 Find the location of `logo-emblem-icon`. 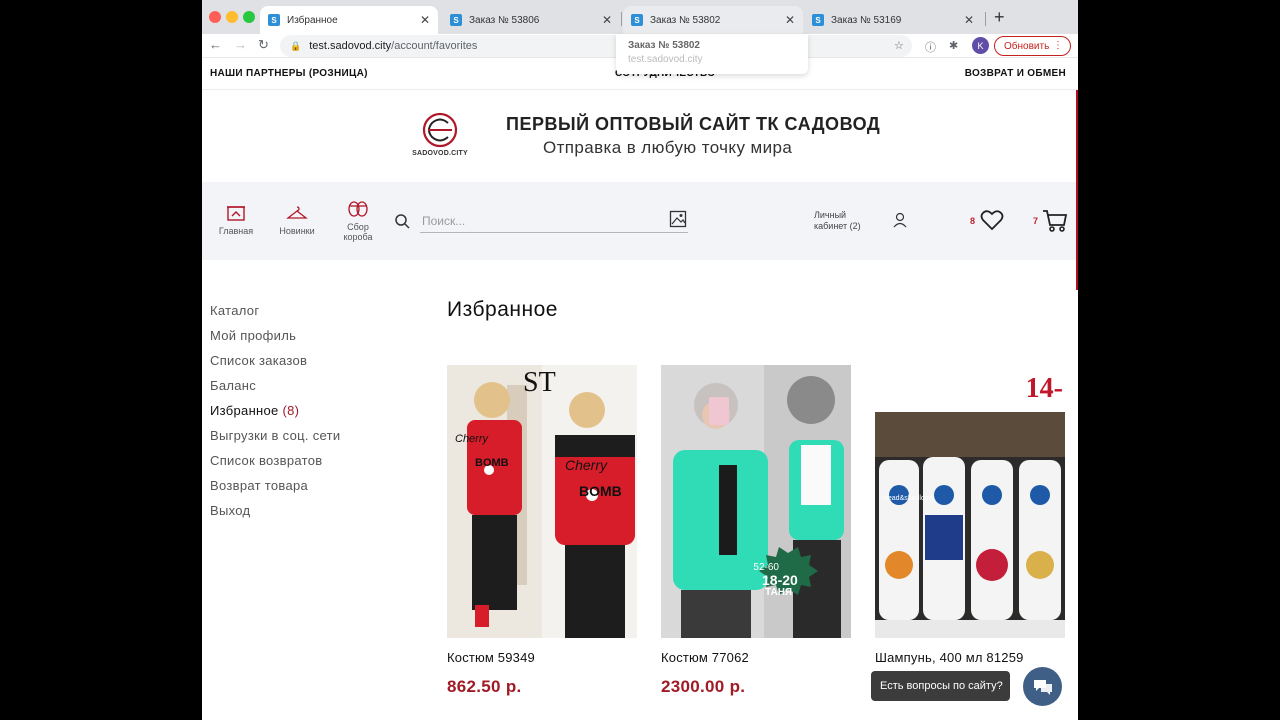

logo-emblem-icon is located at coordinates (440, 130).